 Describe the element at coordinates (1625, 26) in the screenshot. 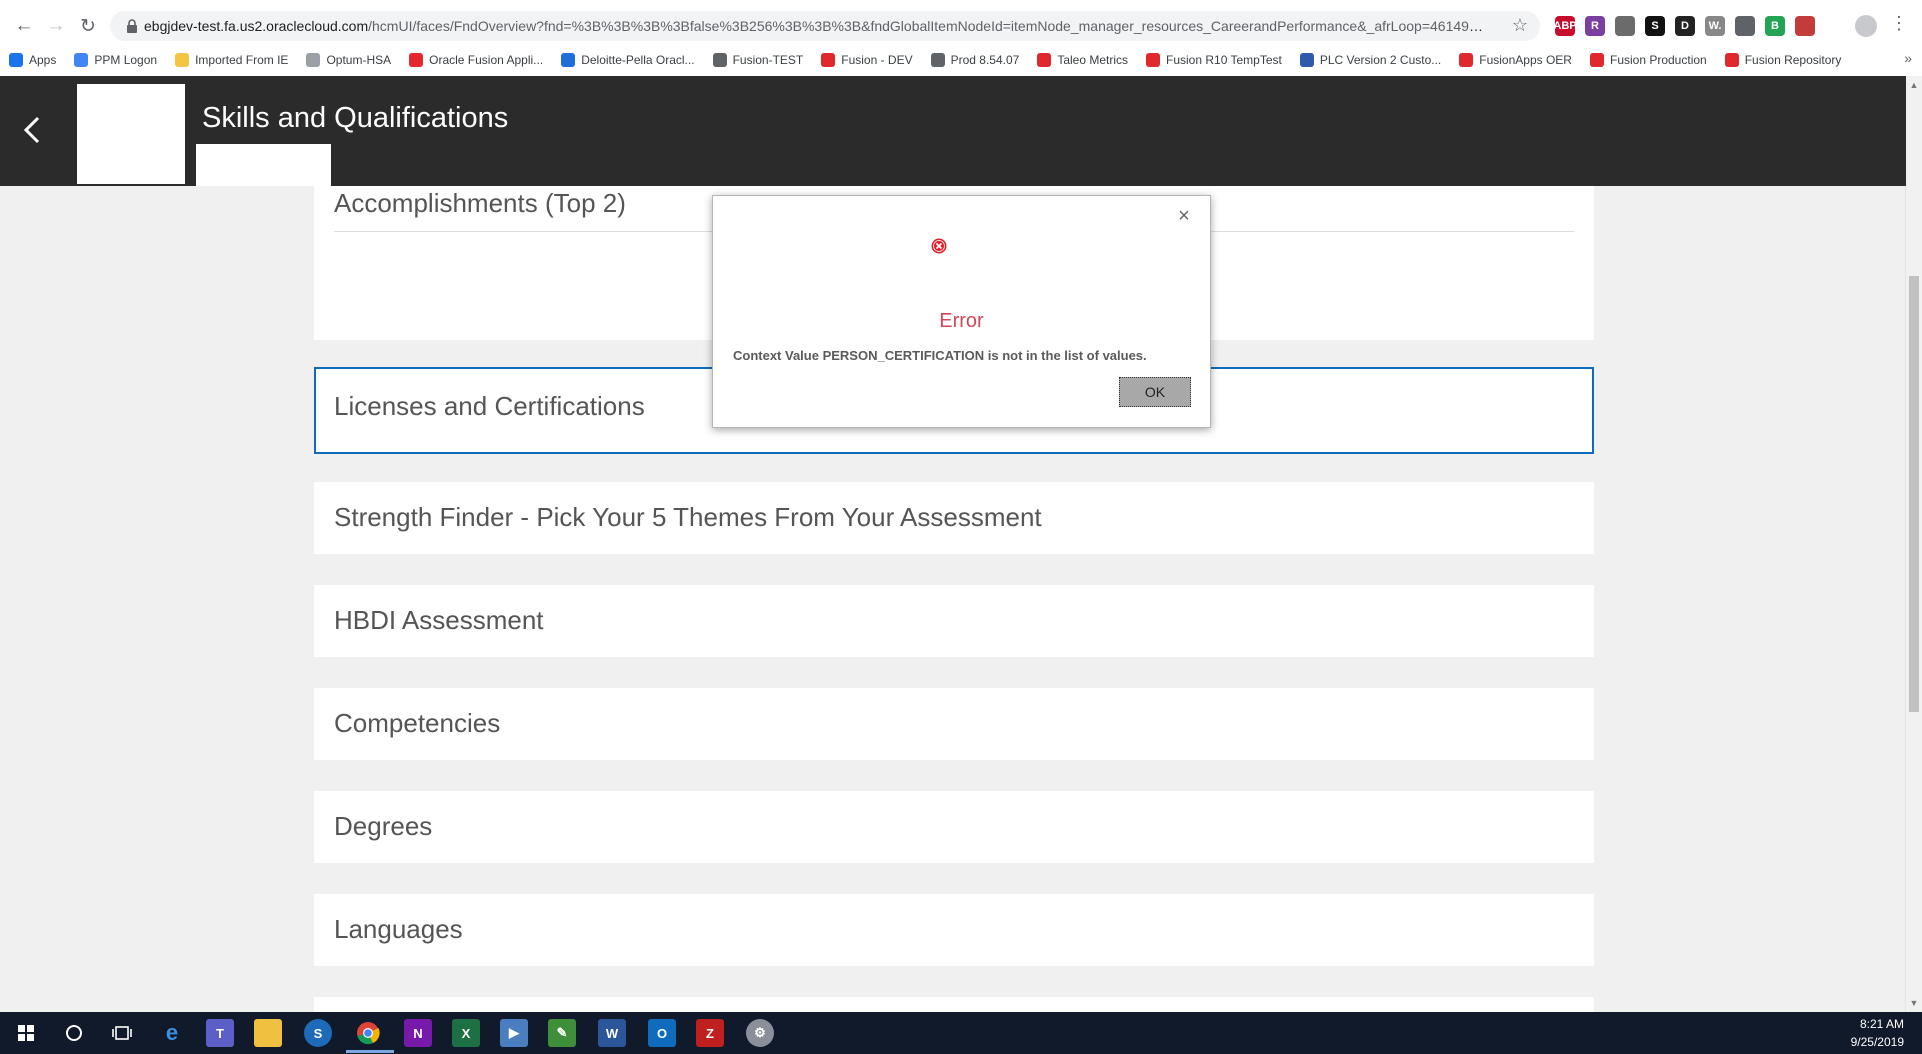

I see `satellite-icon` at that location.